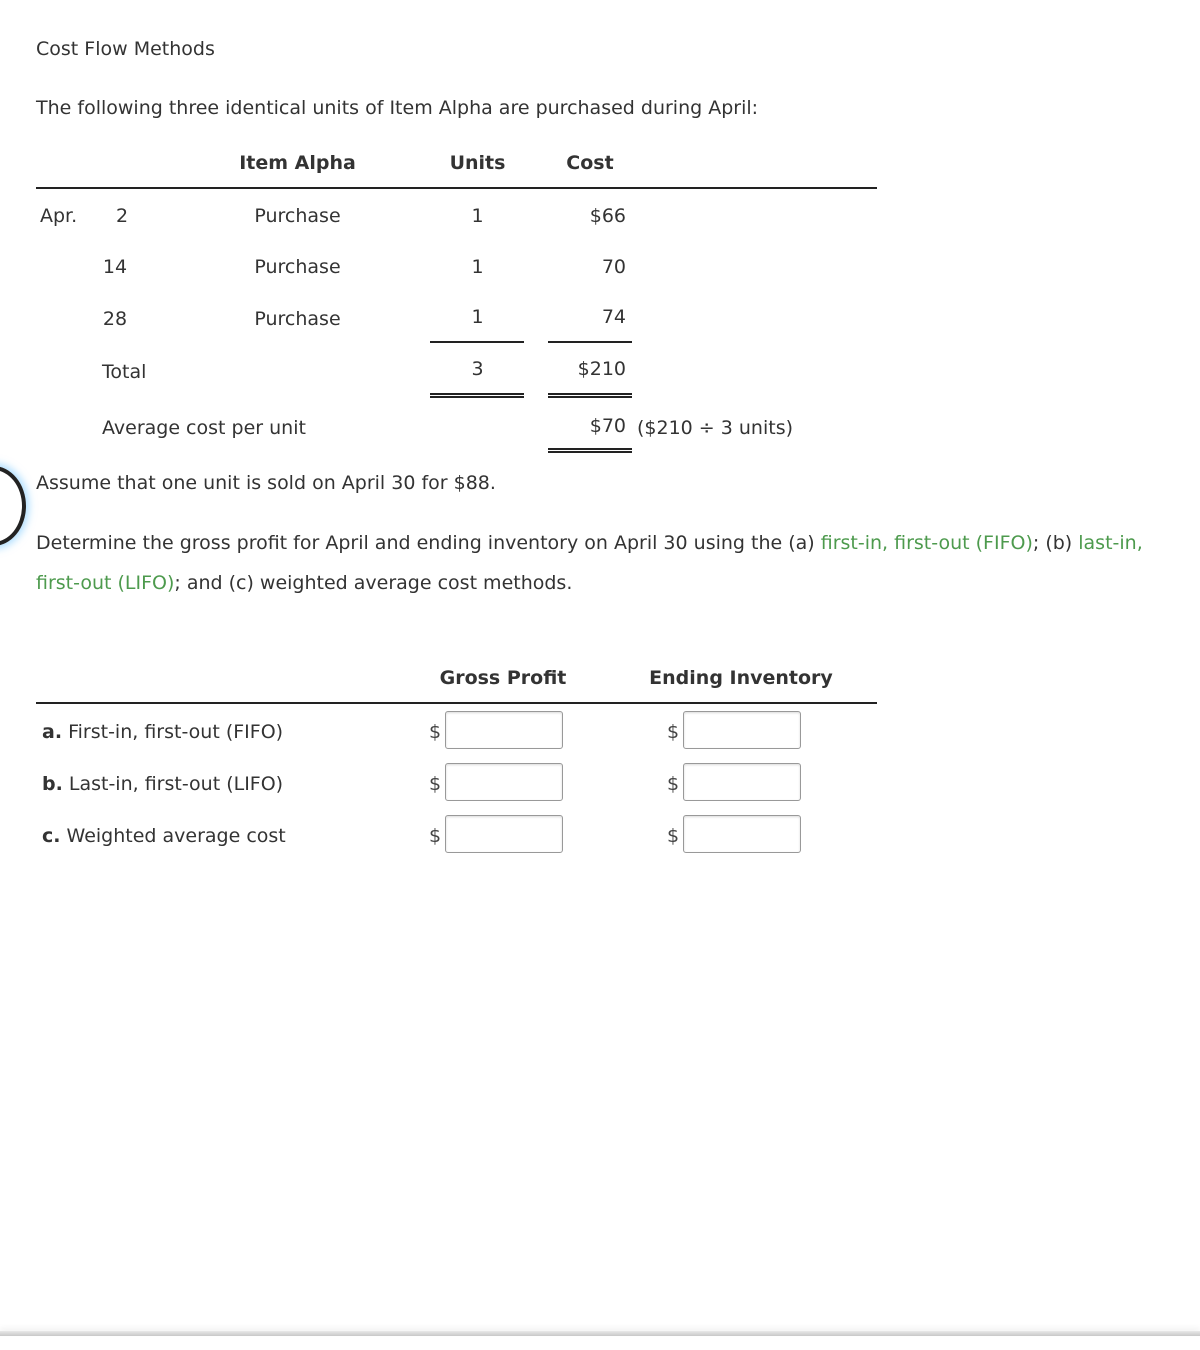 This screenshot has height=1350, width=1200. What do you see at coordinates (115, 319) in the screenshot?
I see `row-day: 28` at bounding box center [115, 319].